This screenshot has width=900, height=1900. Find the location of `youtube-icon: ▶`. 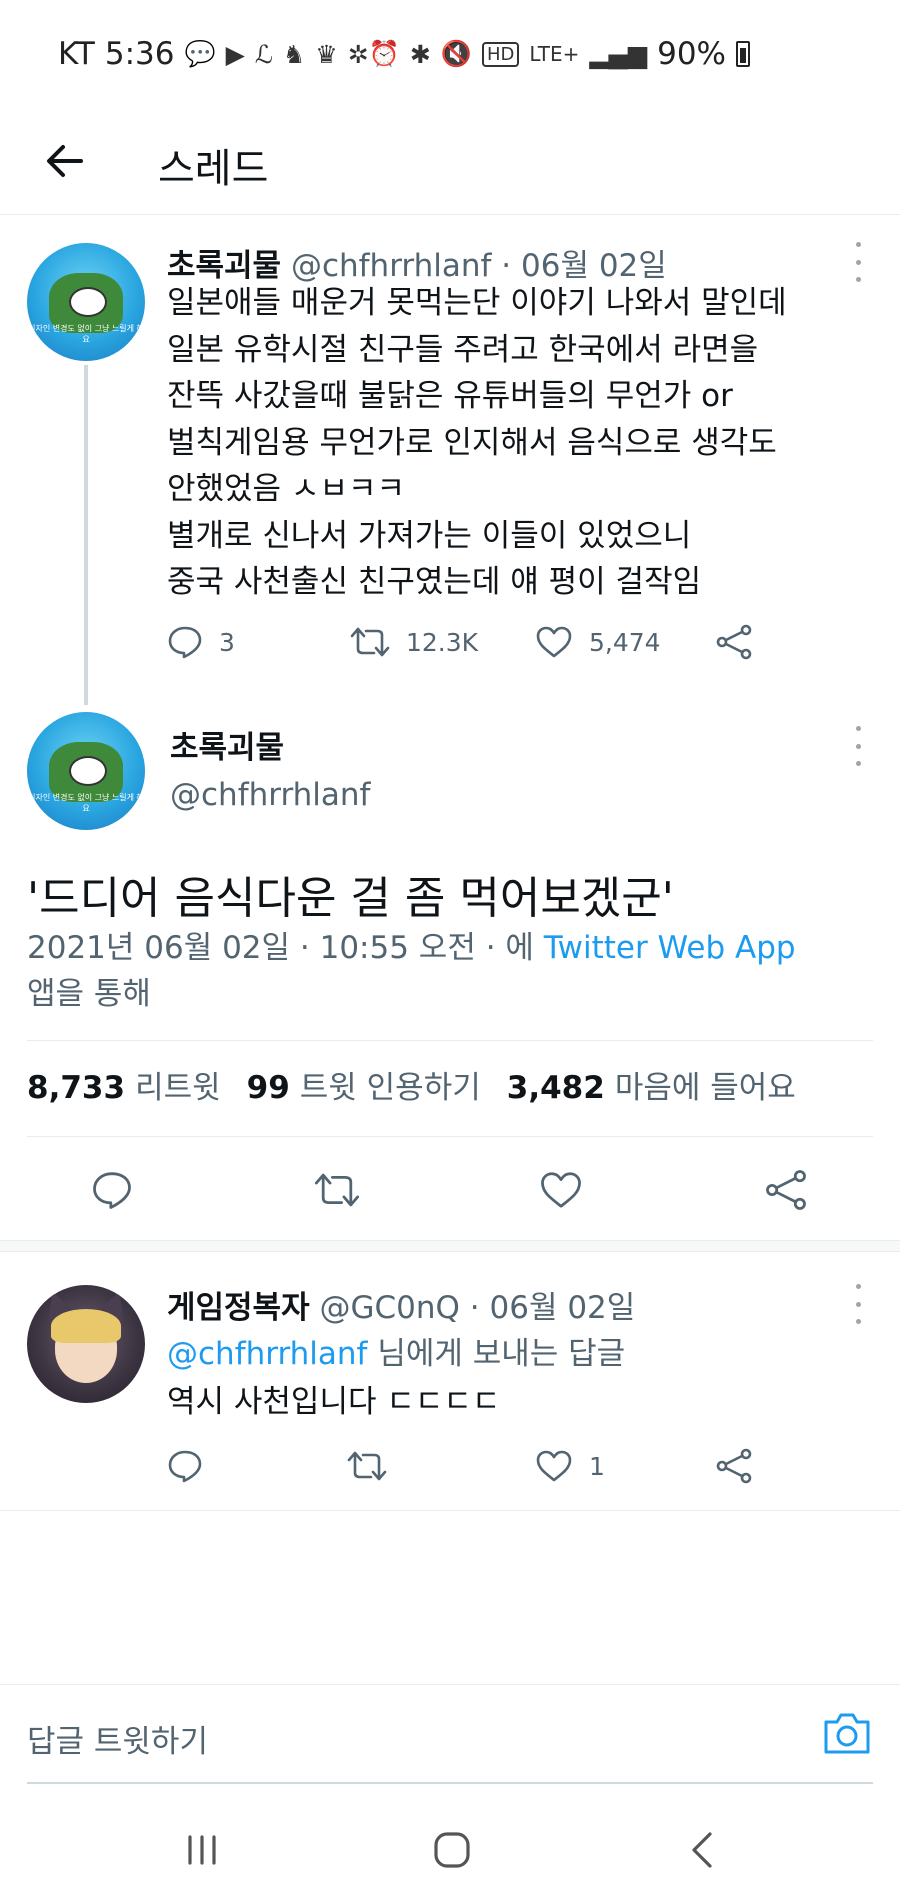

youtube-icon: ▶ is located at coordinates (235, 54).